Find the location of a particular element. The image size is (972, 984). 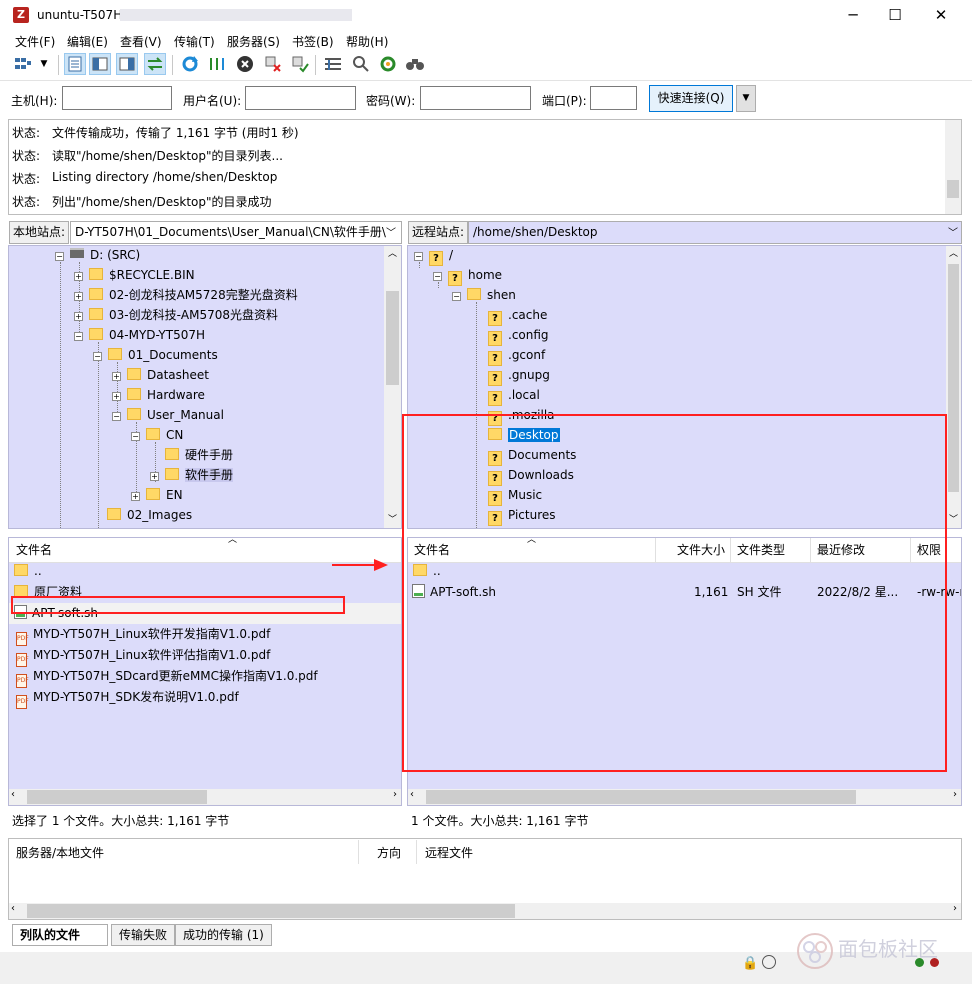

tree-item: + EN is located at coordinates (157, 495).